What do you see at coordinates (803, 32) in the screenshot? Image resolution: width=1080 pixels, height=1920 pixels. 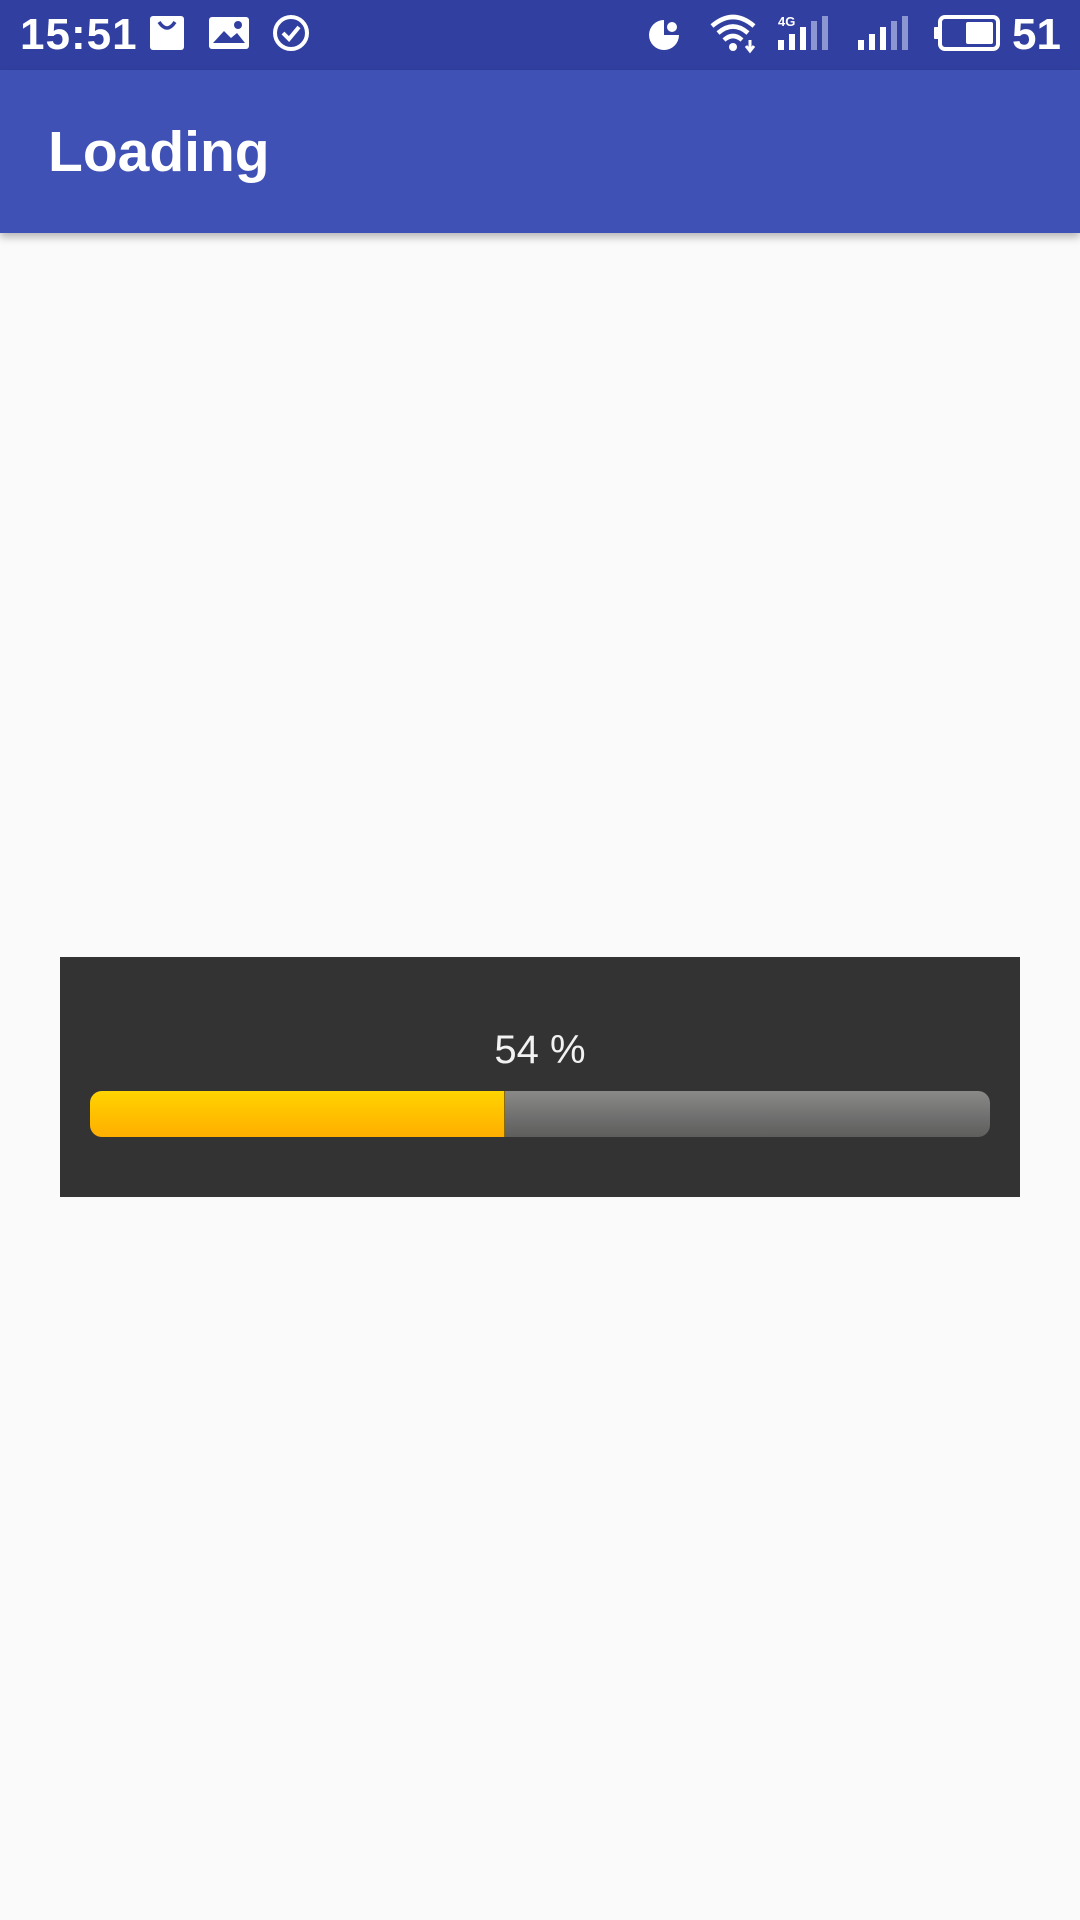 I see `cellular-signal-4g-icon: 4G` at bounding box center [803, 32].